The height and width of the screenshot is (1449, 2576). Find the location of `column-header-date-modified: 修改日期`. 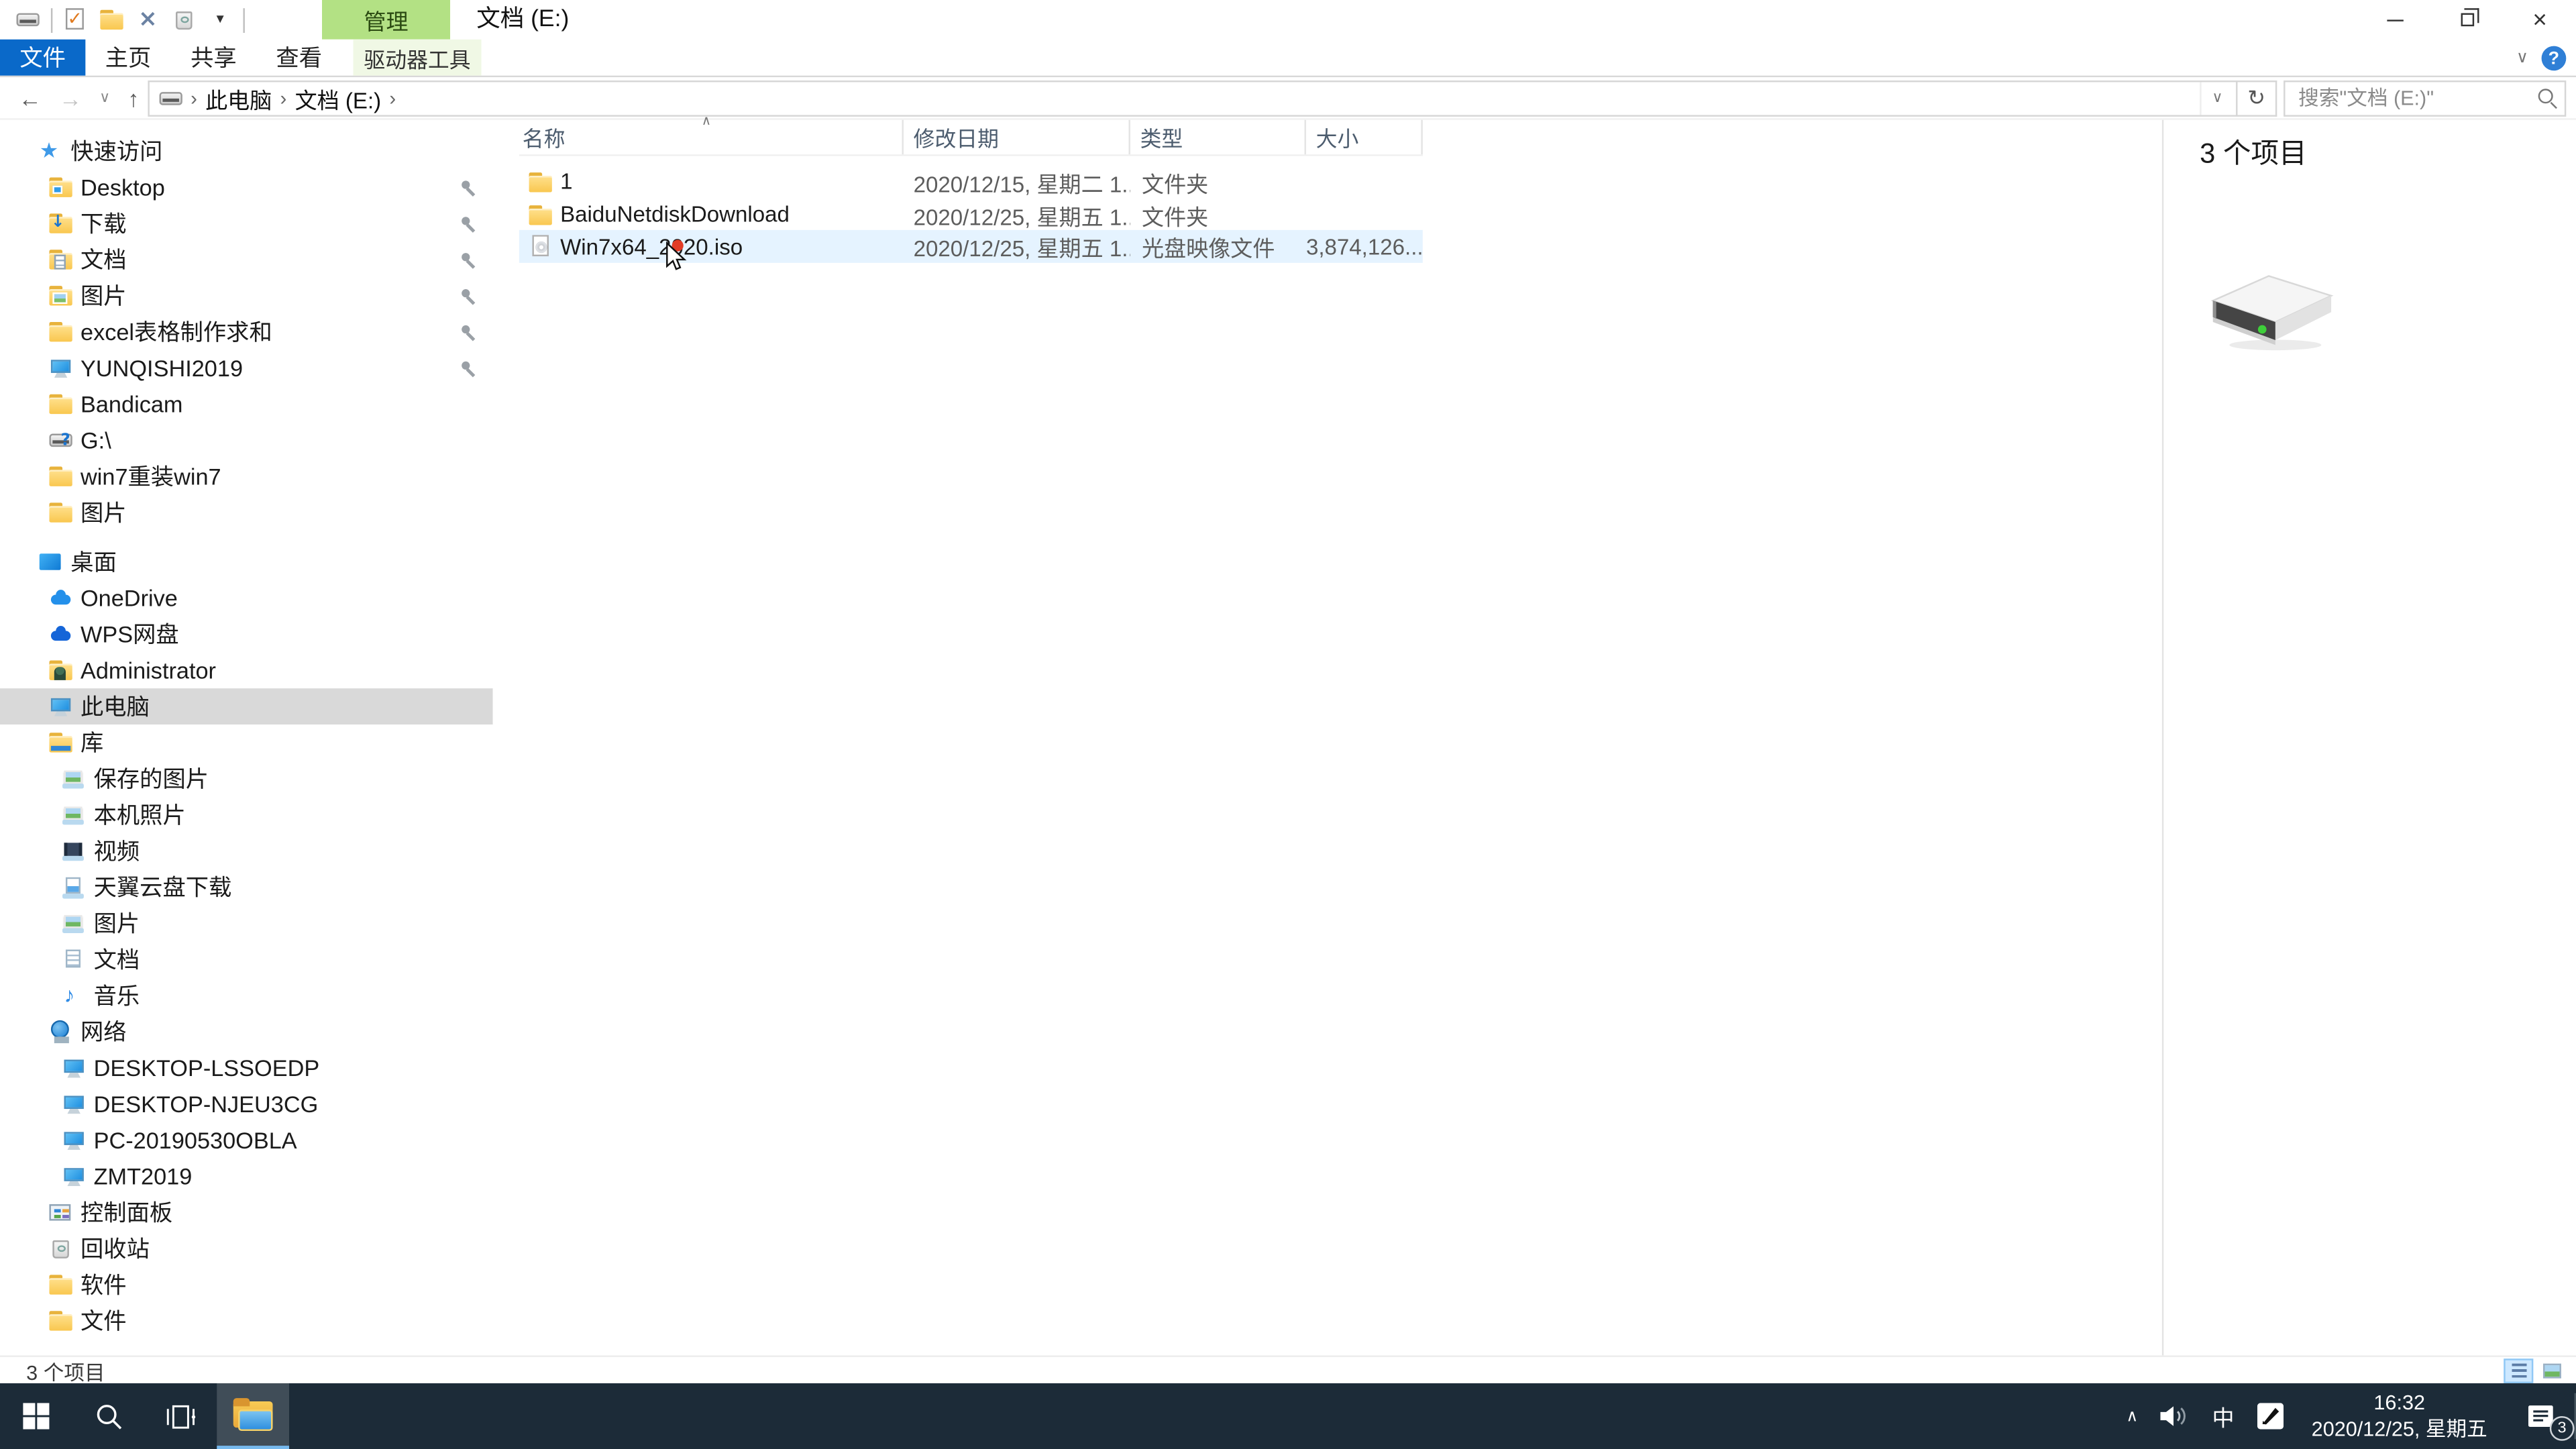

column-header-date-modified: 修改日期 is located at coordinates (1017, 137).